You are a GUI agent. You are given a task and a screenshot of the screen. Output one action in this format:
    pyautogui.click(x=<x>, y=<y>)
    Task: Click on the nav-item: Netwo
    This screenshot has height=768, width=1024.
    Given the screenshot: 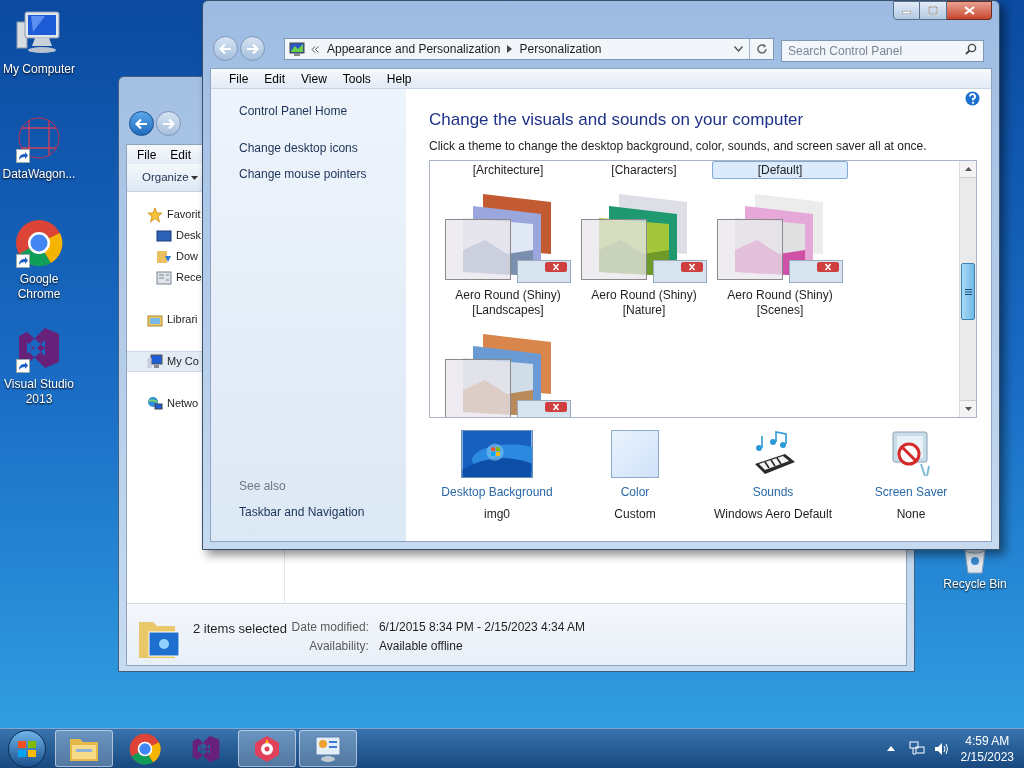 What is the action you would take?
    pyautogui.click(x=165, y=403)
    